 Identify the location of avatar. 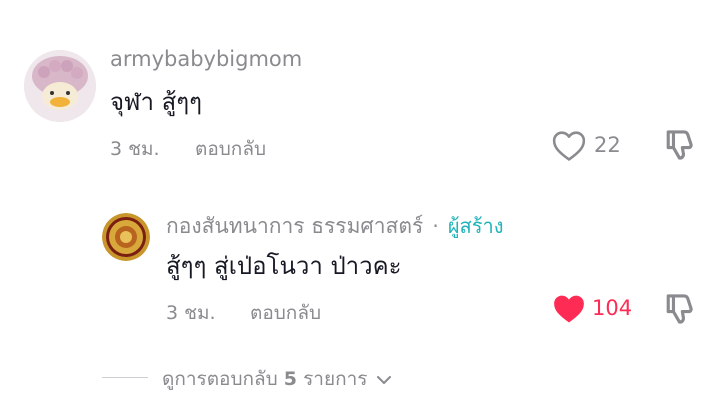
(60, 86).